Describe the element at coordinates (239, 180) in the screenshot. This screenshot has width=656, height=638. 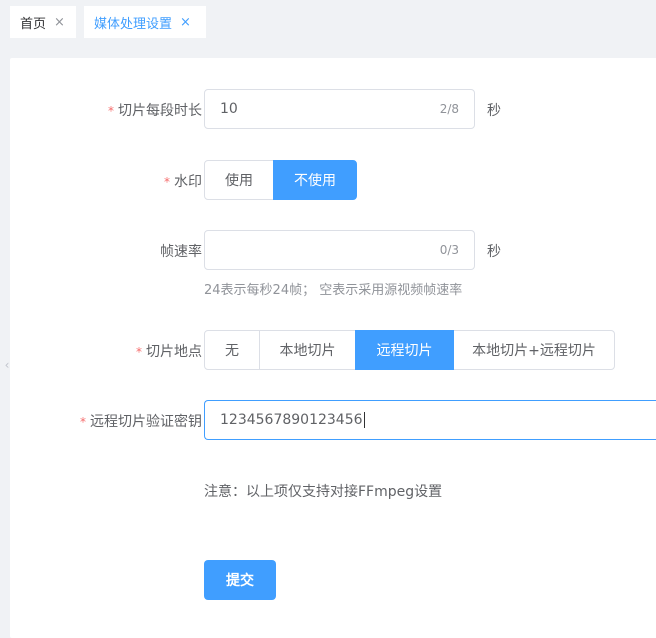
I see `watermark-option-use: 使用` at that location.